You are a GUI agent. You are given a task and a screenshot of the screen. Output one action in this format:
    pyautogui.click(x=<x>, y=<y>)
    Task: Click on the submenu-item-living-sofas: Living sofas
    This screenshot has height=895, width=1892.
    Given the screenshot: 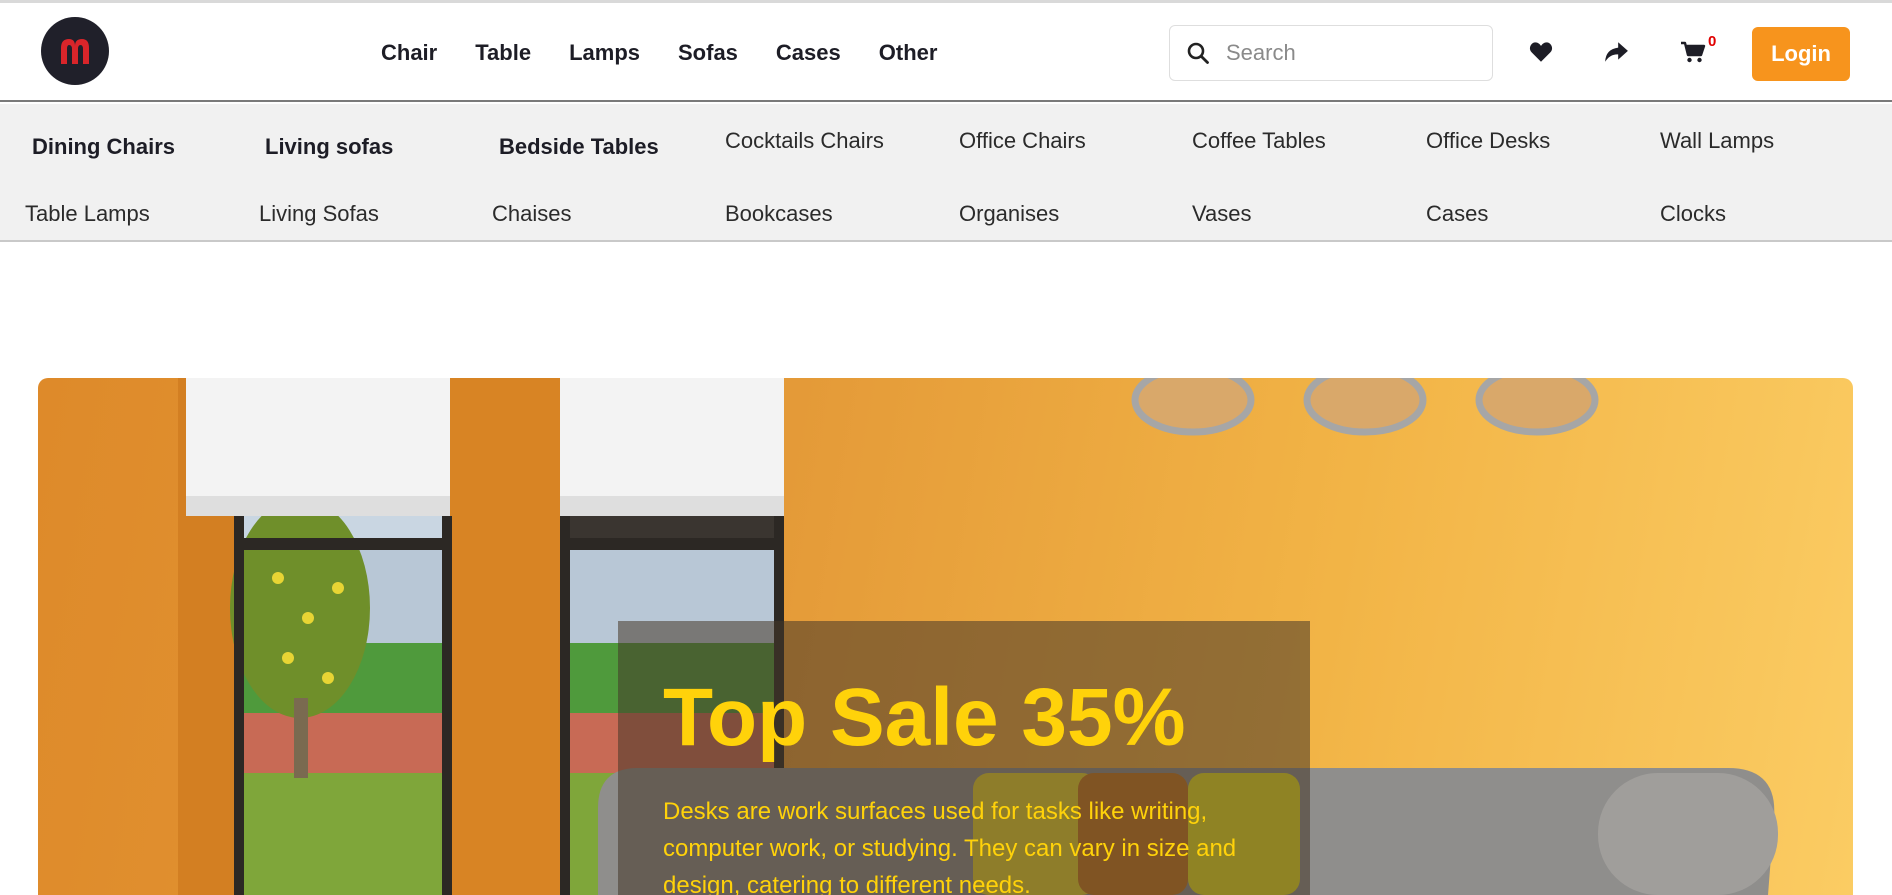 What is the action you would take?
    pyautogui.click(x=329, y=147)
    